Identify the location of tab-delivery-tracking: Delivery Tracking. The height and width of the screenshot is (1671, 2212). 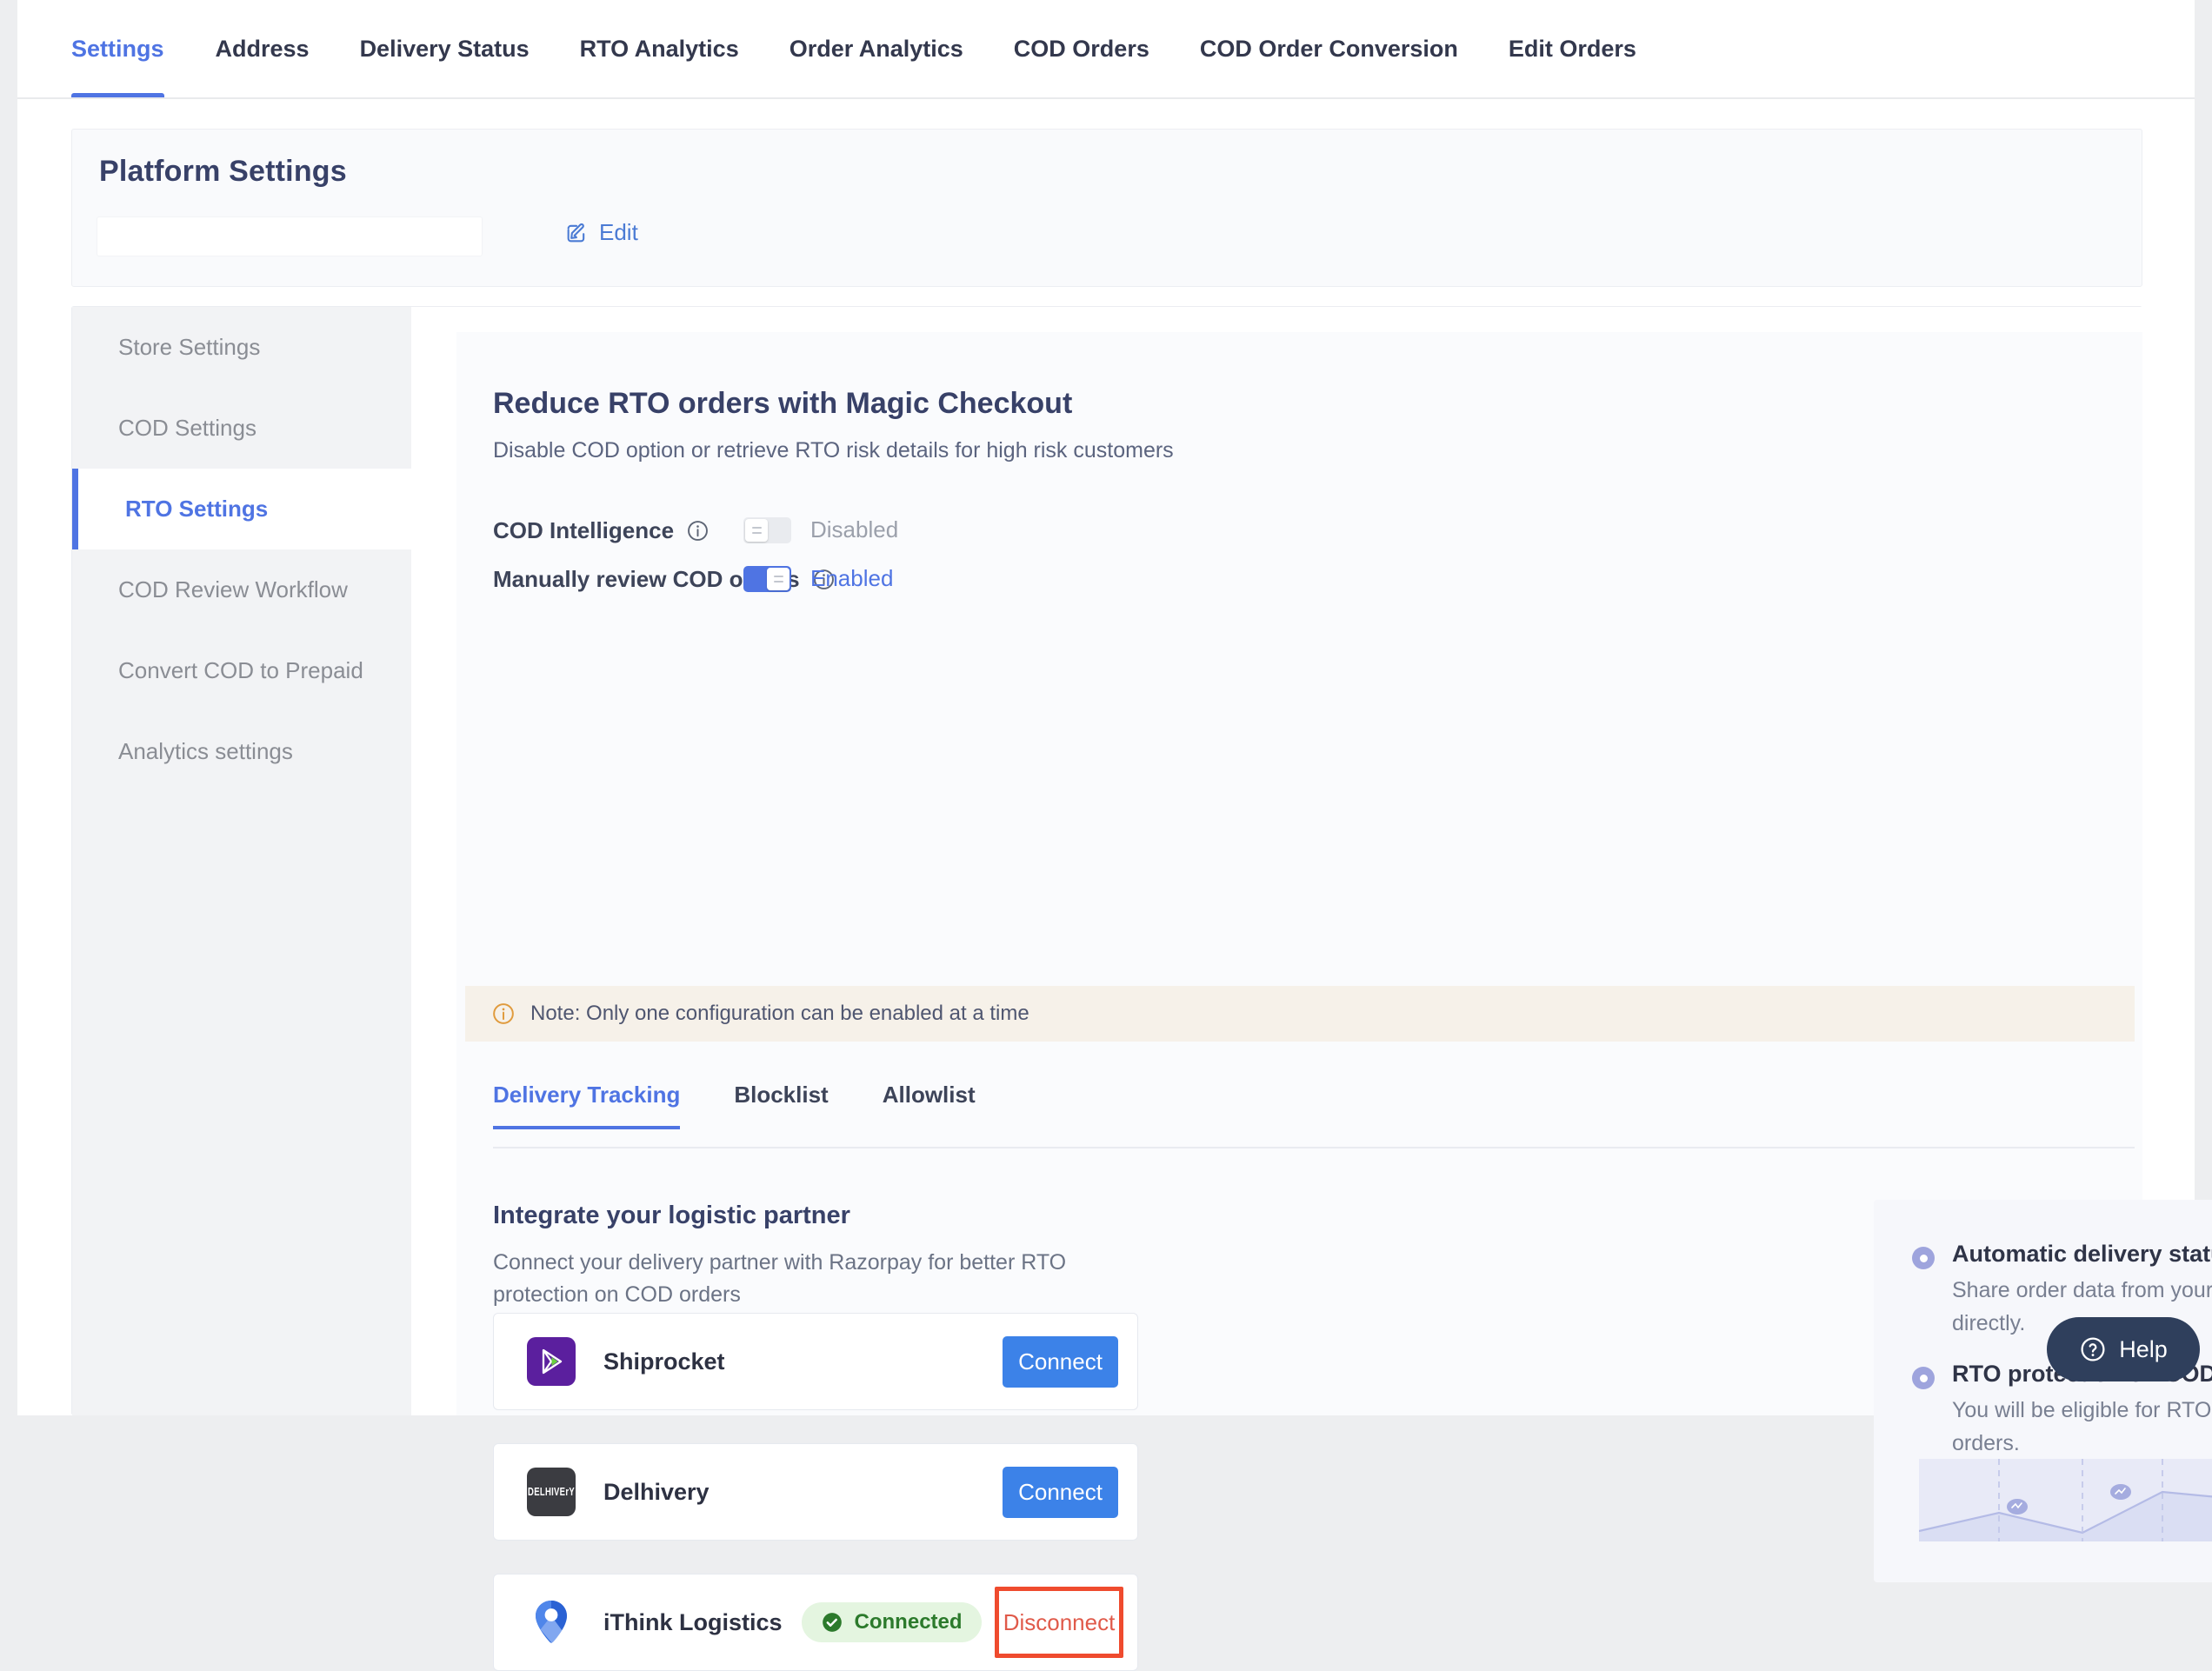
(600, 1105).